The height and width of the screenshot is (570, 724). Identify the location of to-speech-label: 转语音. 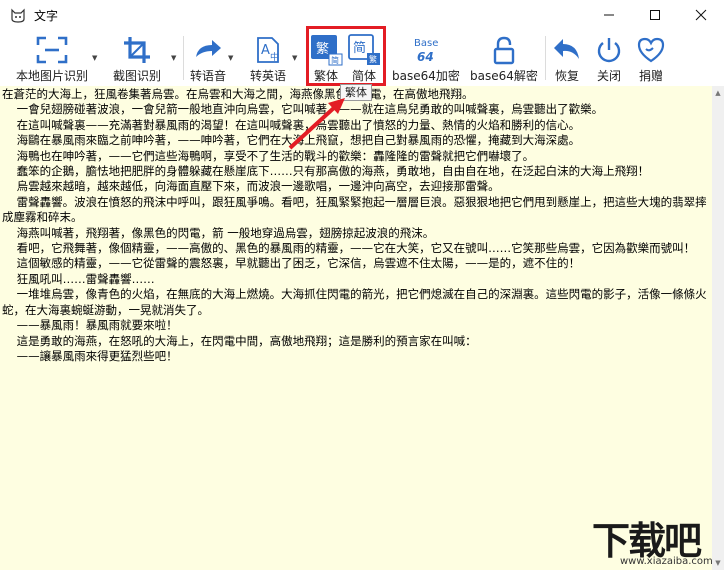
(207, 76).